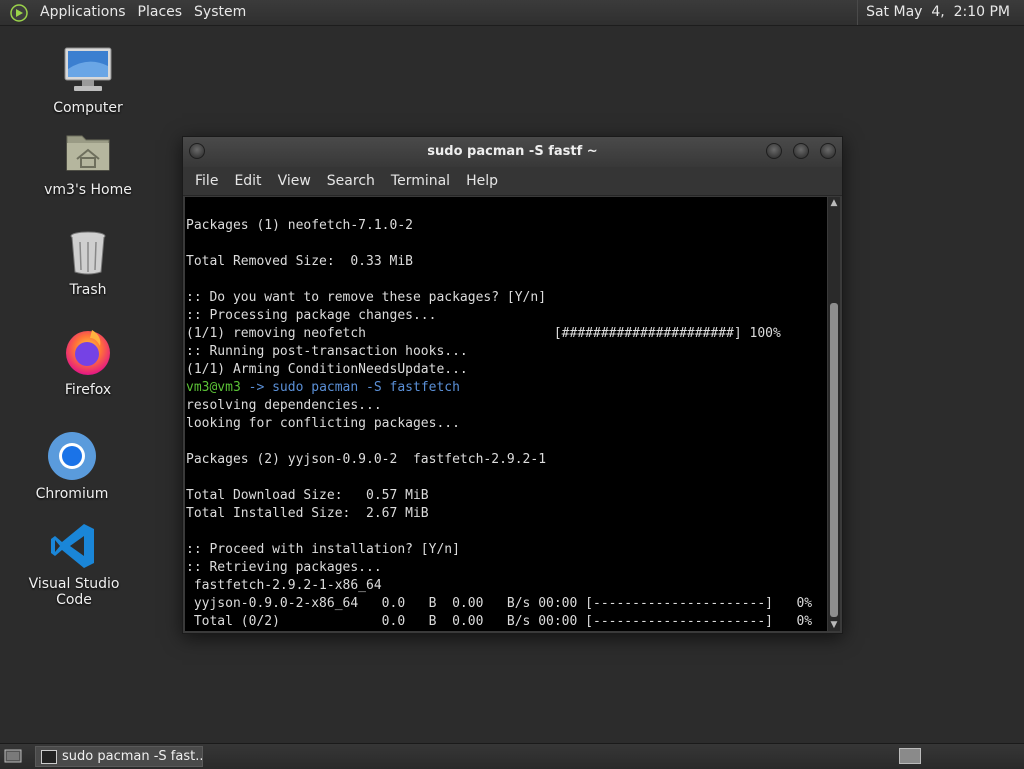  I want to click on prompt-user-host: vm3@vm3, so click(213, 387).